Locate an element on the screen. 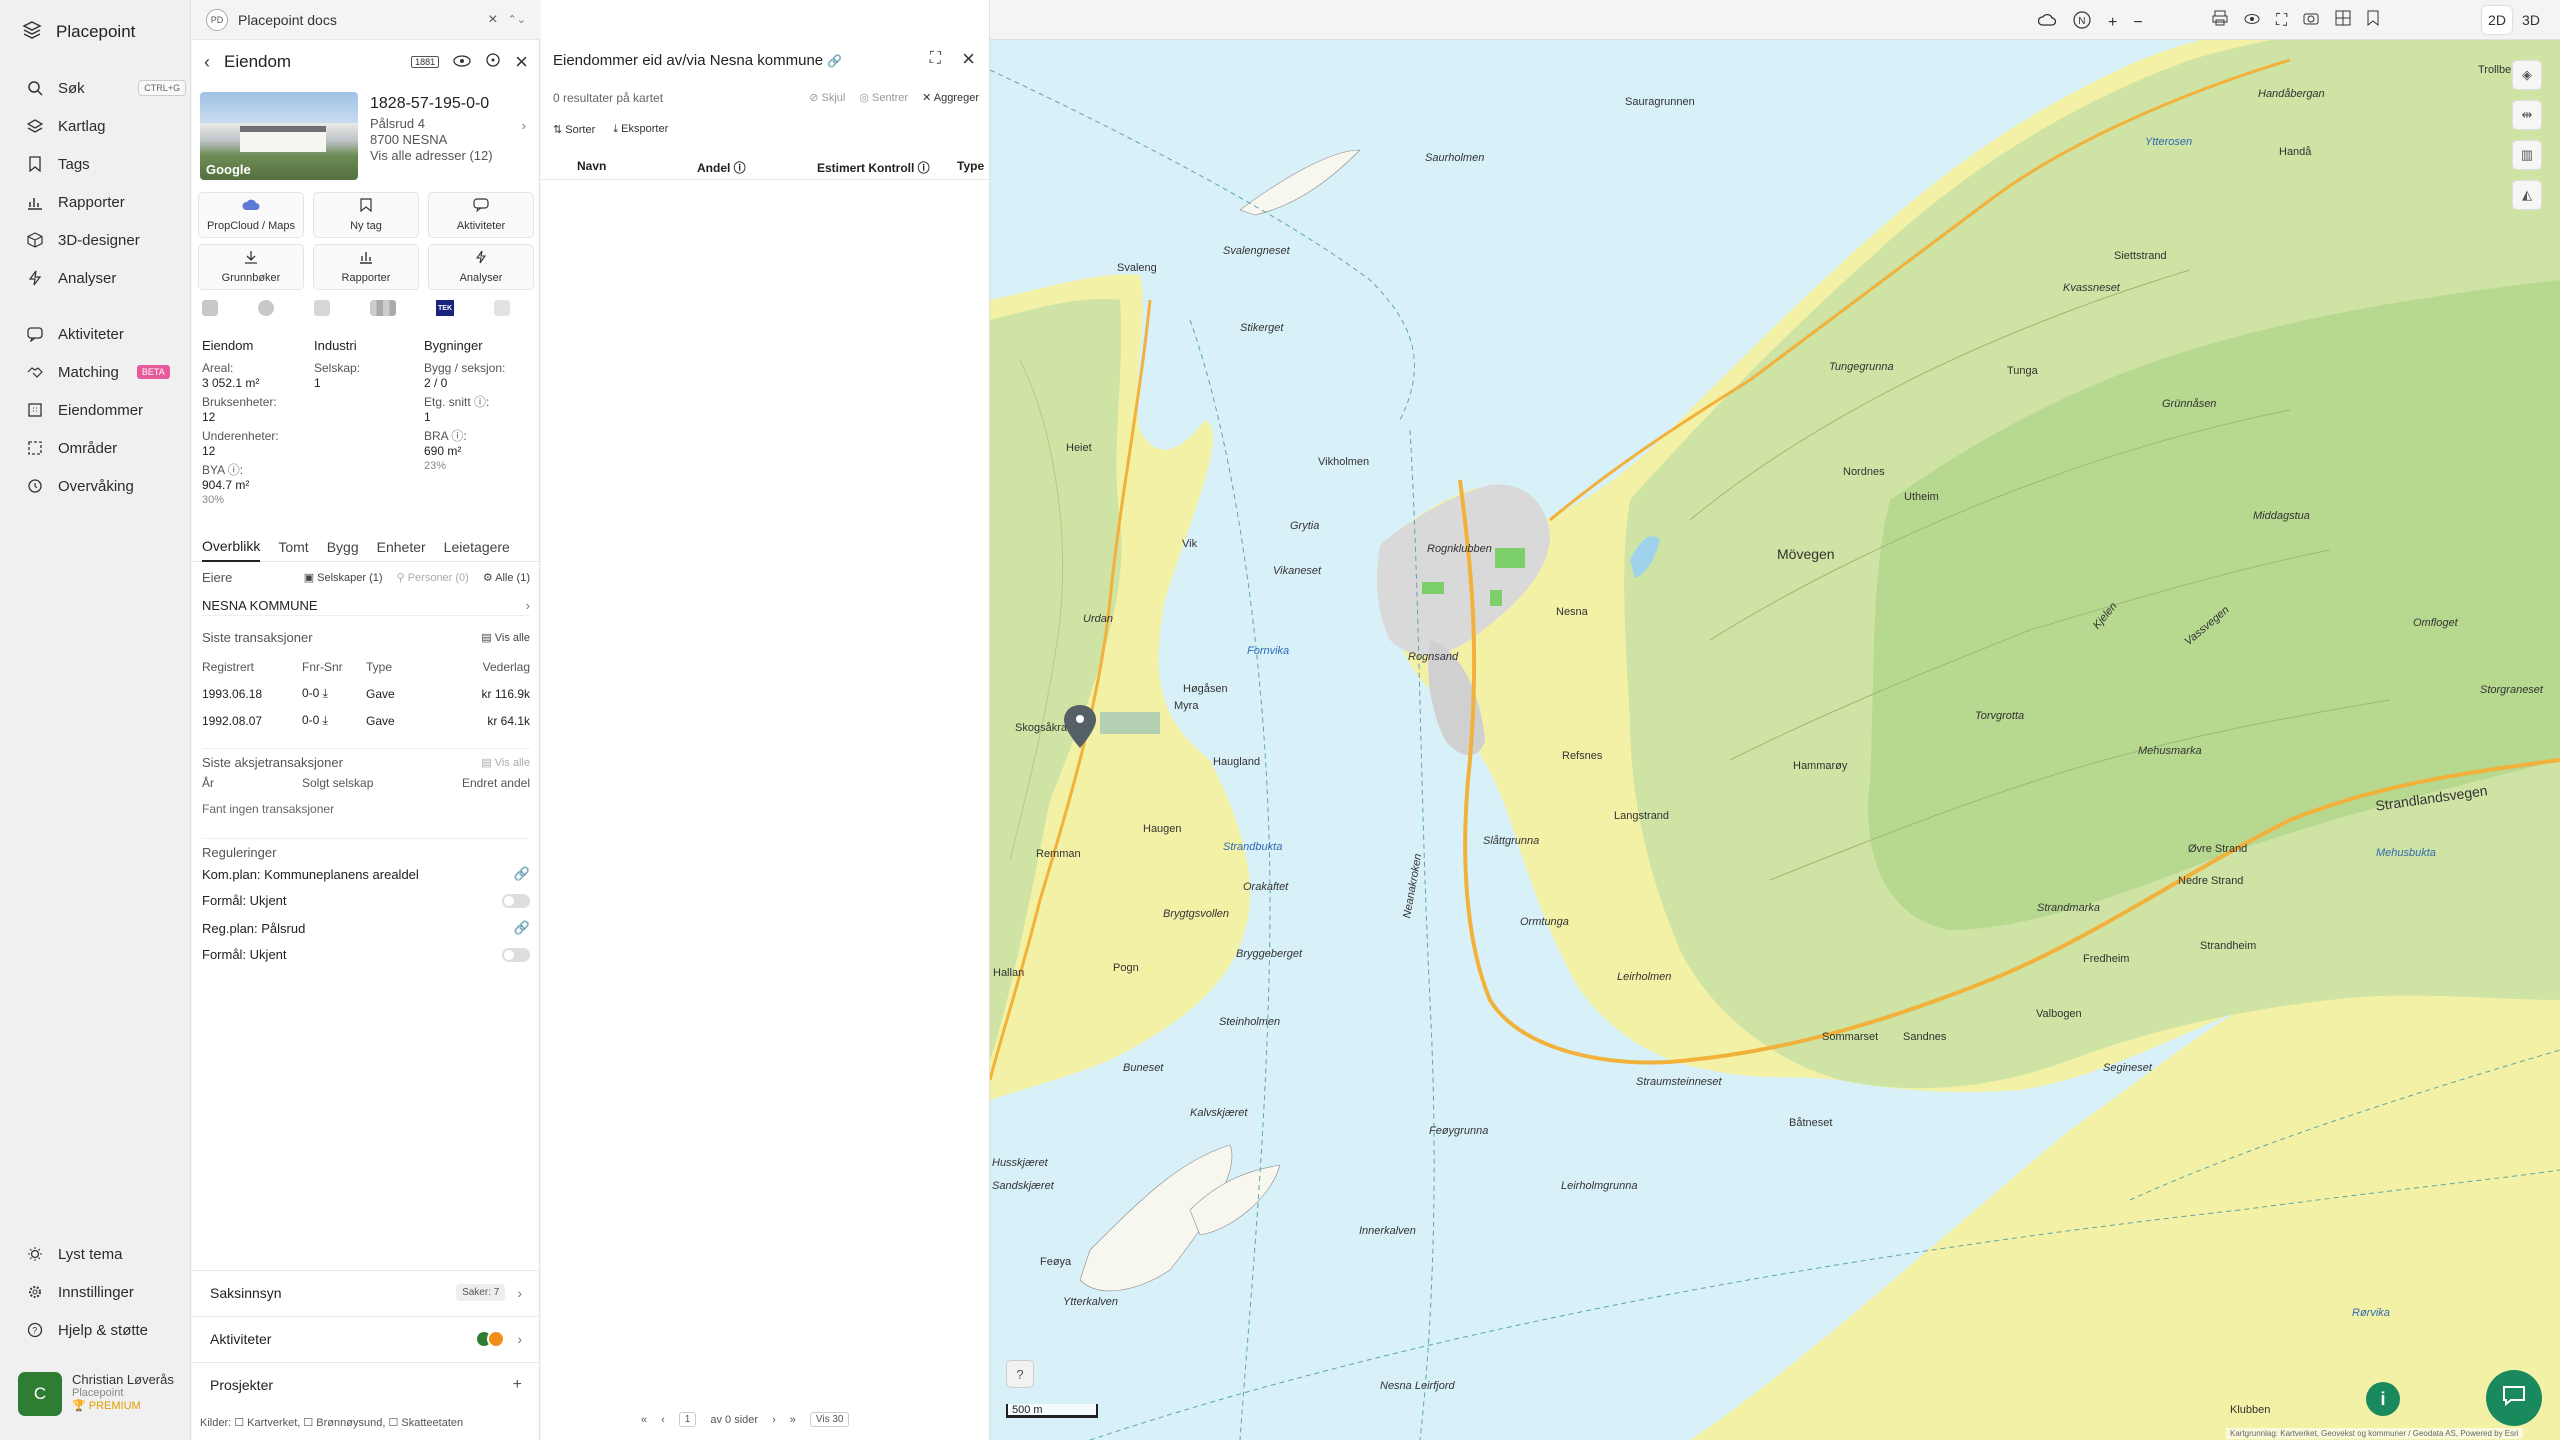 The height and width of the screenshot is (1440, 2560). tab-overblikk: Overblikk is located at coordinates (231, 547).